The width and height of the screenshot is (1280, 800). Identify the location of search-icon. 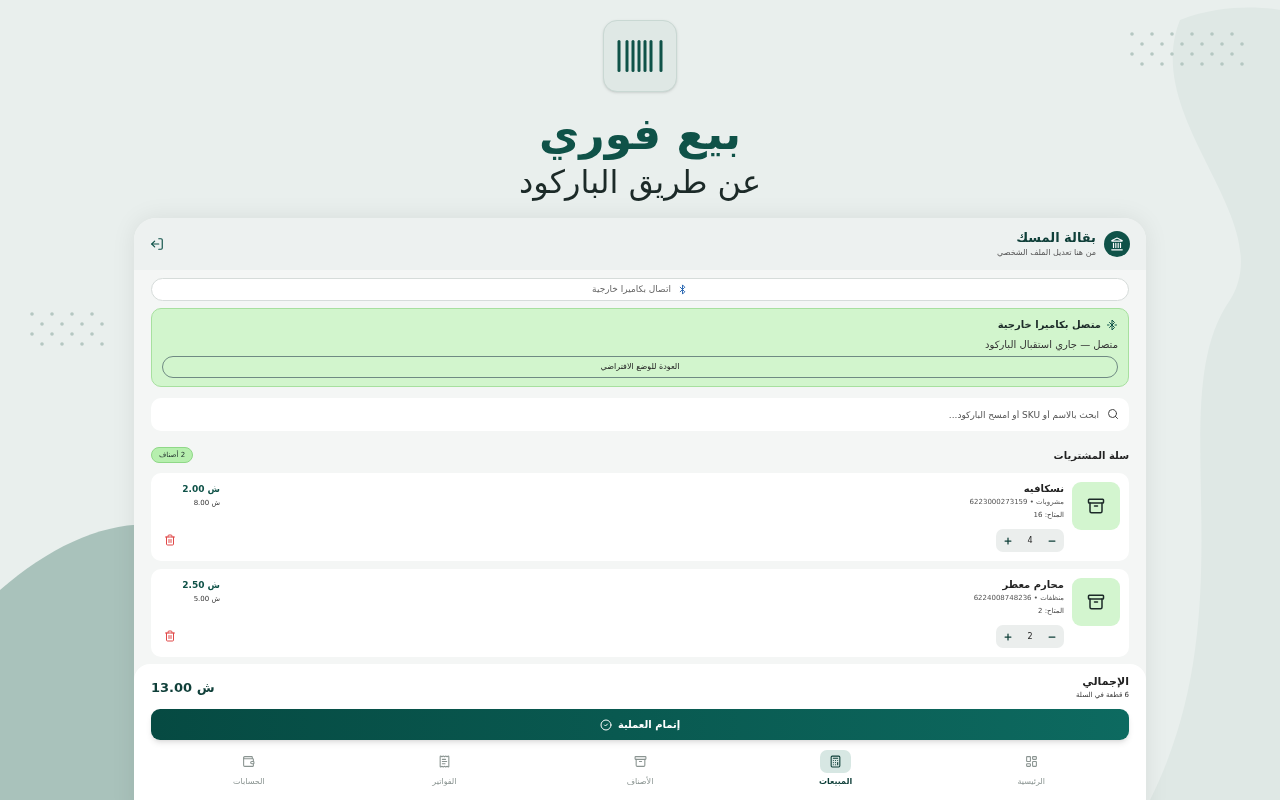
(1113, 414).